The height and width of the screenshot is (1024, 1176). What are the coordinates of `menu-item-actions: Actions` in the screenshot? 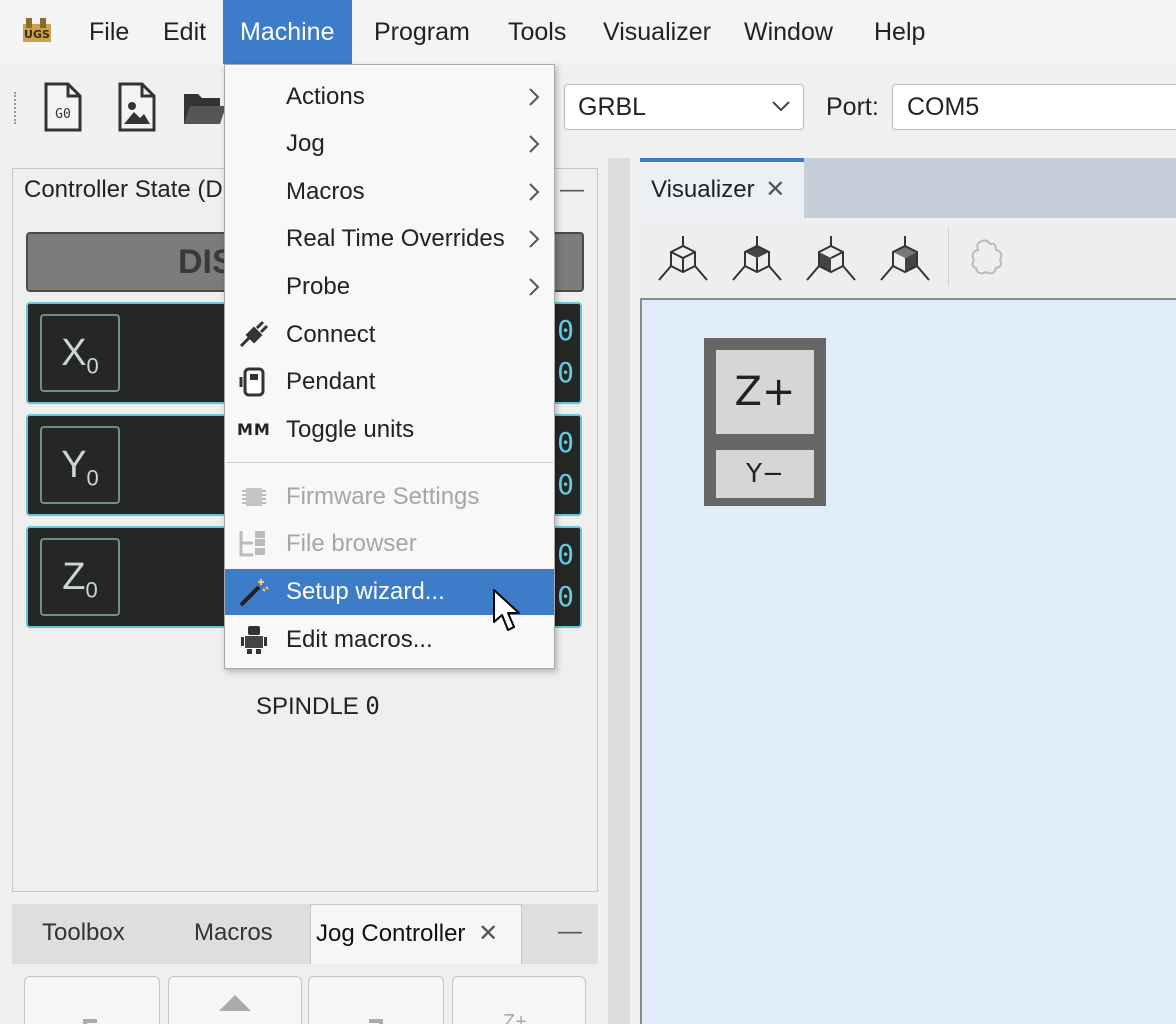 It's located at (389, 97).